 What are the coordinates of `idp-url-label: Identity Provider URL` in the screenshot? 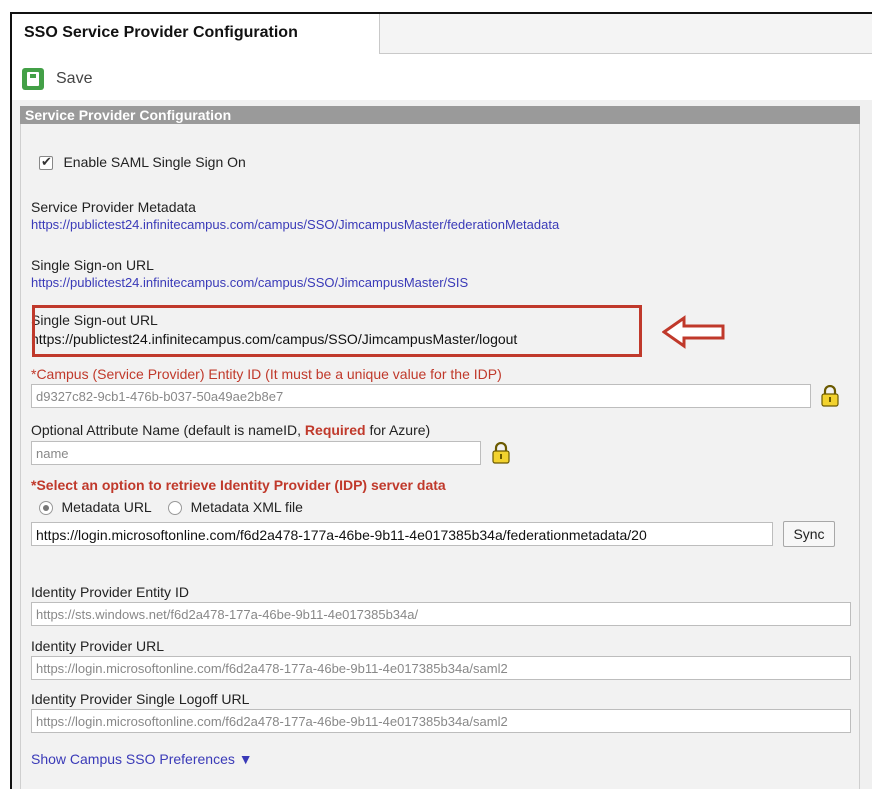 It's located at (98, 646).